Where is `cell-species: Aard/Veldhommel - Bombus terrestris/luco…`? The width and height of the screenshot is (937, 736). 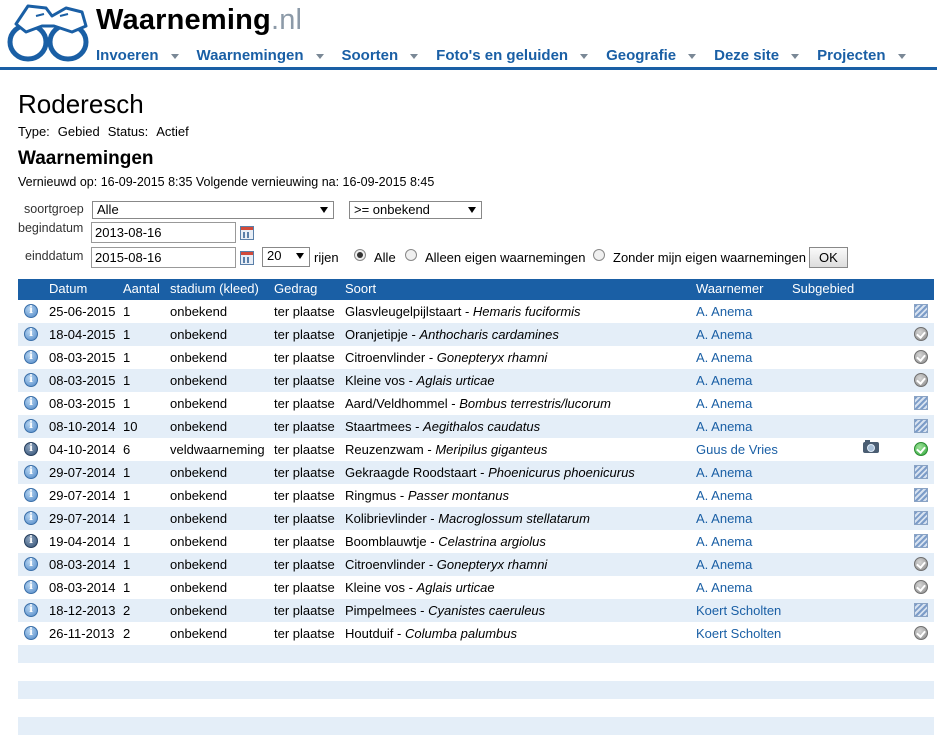 cell-species: Aard/Veldhommel - Bombus terrestris/luco… is located at coordinates (478, 403).